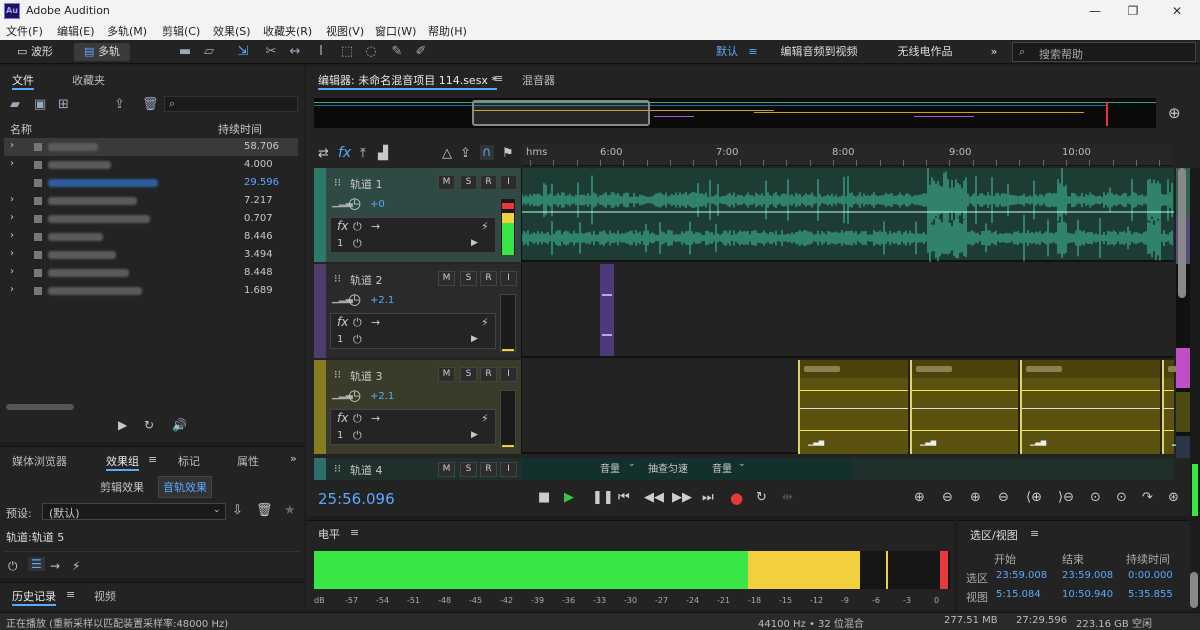 The height and width of the screenshot is (630, 1200). I want to click on save-preset-icon: ⇩, so click(237, 510).